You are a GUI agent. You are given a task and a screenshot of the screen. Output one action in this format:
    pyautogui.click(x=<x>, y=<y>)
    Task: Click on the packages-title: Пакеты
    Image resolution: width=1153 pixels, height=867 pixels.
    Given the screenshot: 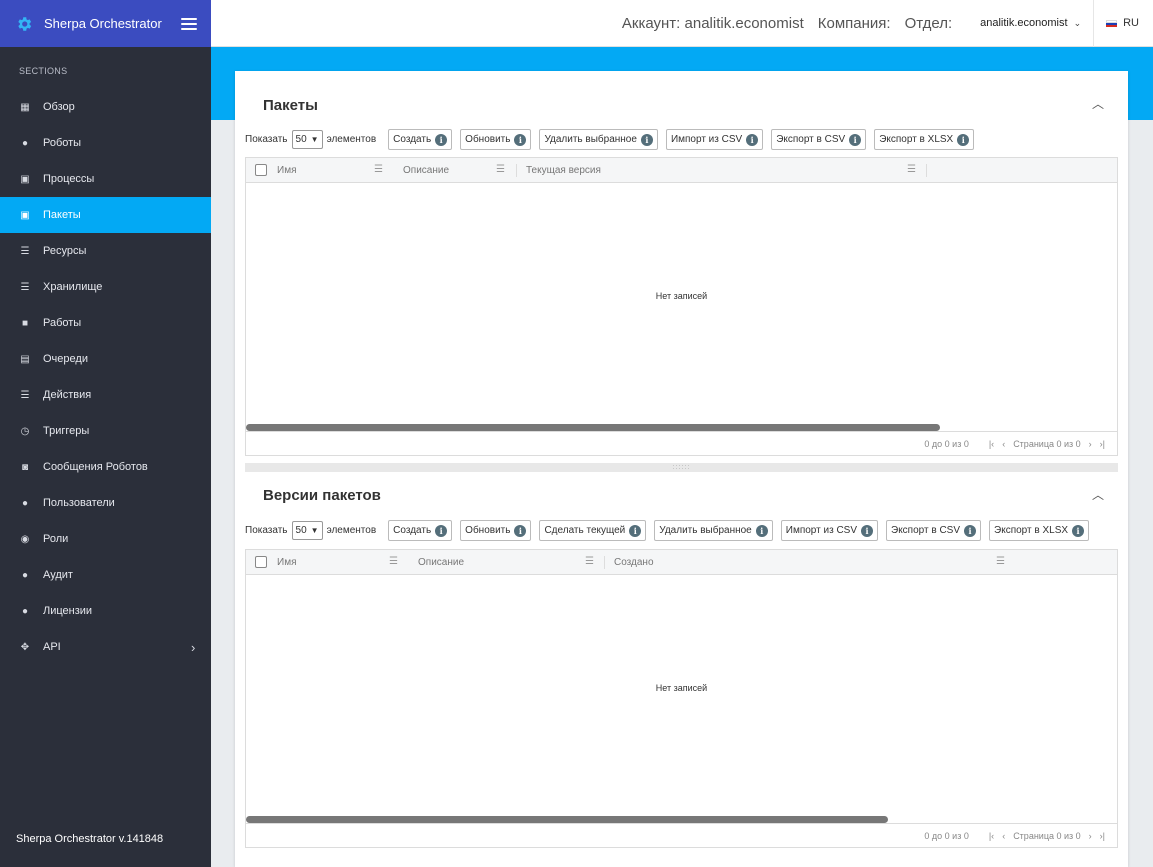 What is the action you would take?
    pyautogui.click(x=290, y=105)
    